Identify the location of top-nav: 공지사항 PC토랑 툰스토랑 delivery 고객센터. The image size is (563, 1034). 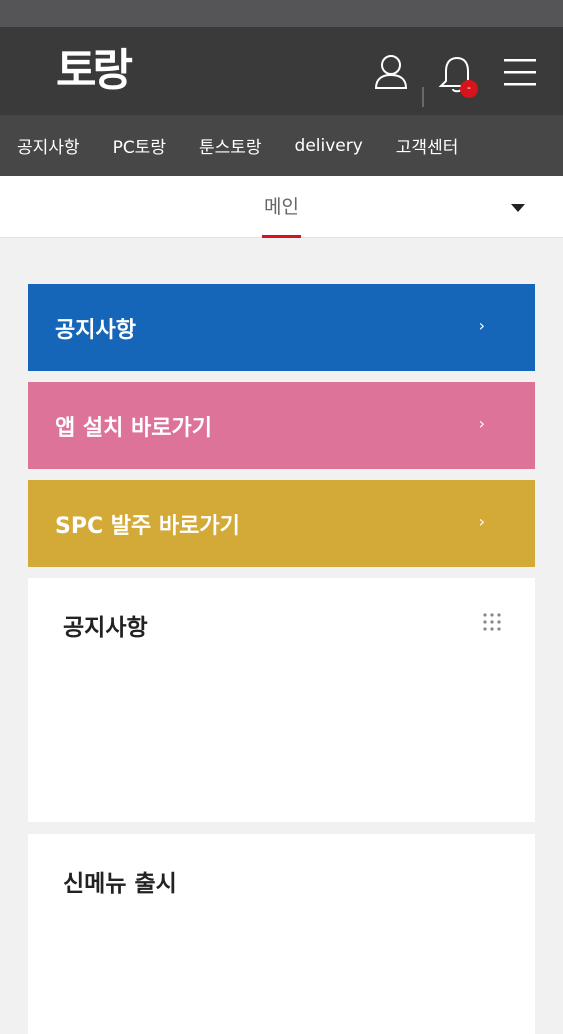
(281, 145).